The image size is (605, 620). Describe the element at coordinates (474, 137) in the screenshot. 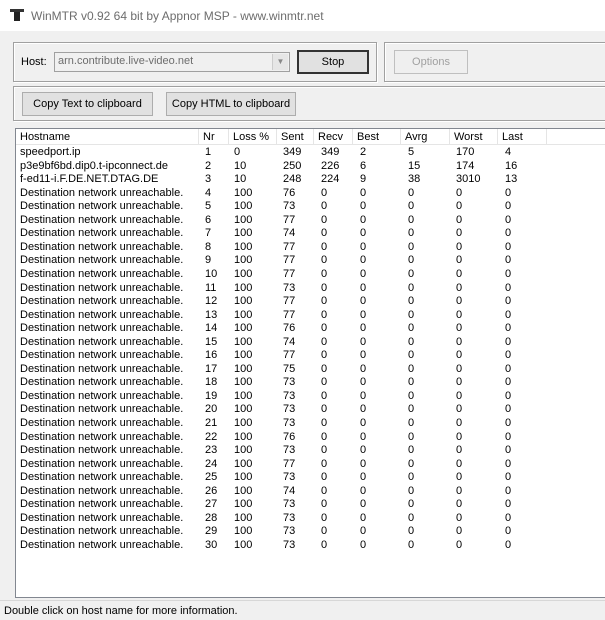

I see `column-header-worst: Worst` at that location.